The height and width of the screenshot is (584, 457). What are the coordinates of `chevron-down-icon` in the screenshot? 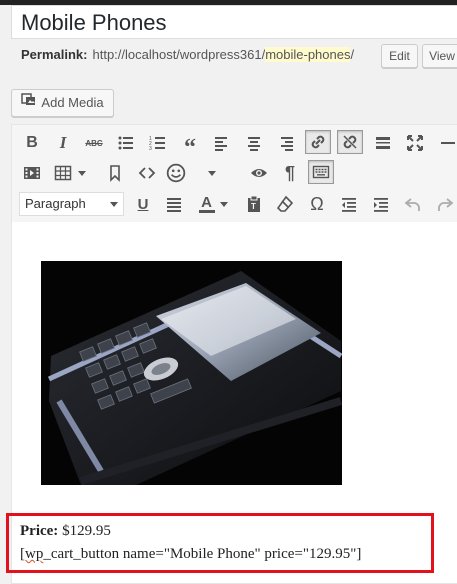 It's located at (114, 204).